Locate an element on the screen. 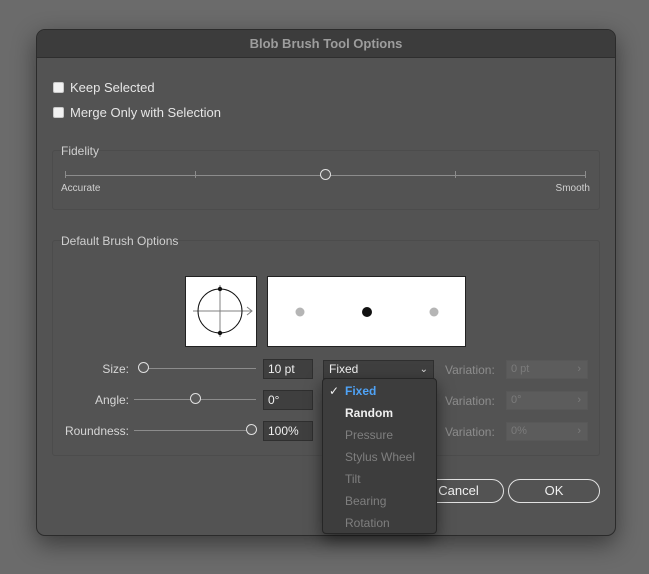  size-variation-value: 0 pt is located at coordinates (520, 369).